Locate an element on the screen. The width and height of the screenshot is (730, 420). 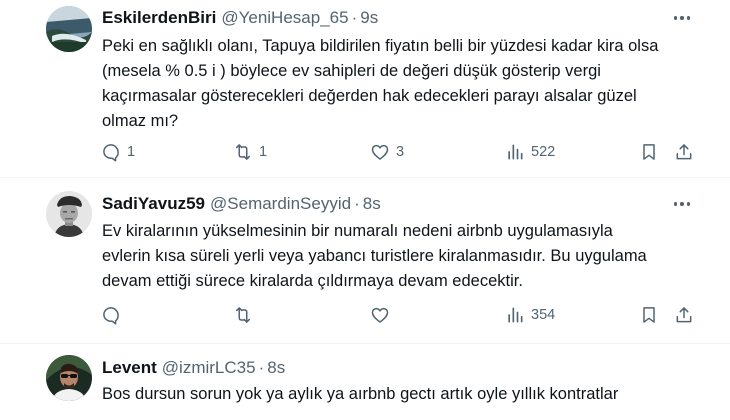
reply-count: 1 is located at coordinates (131, 152).